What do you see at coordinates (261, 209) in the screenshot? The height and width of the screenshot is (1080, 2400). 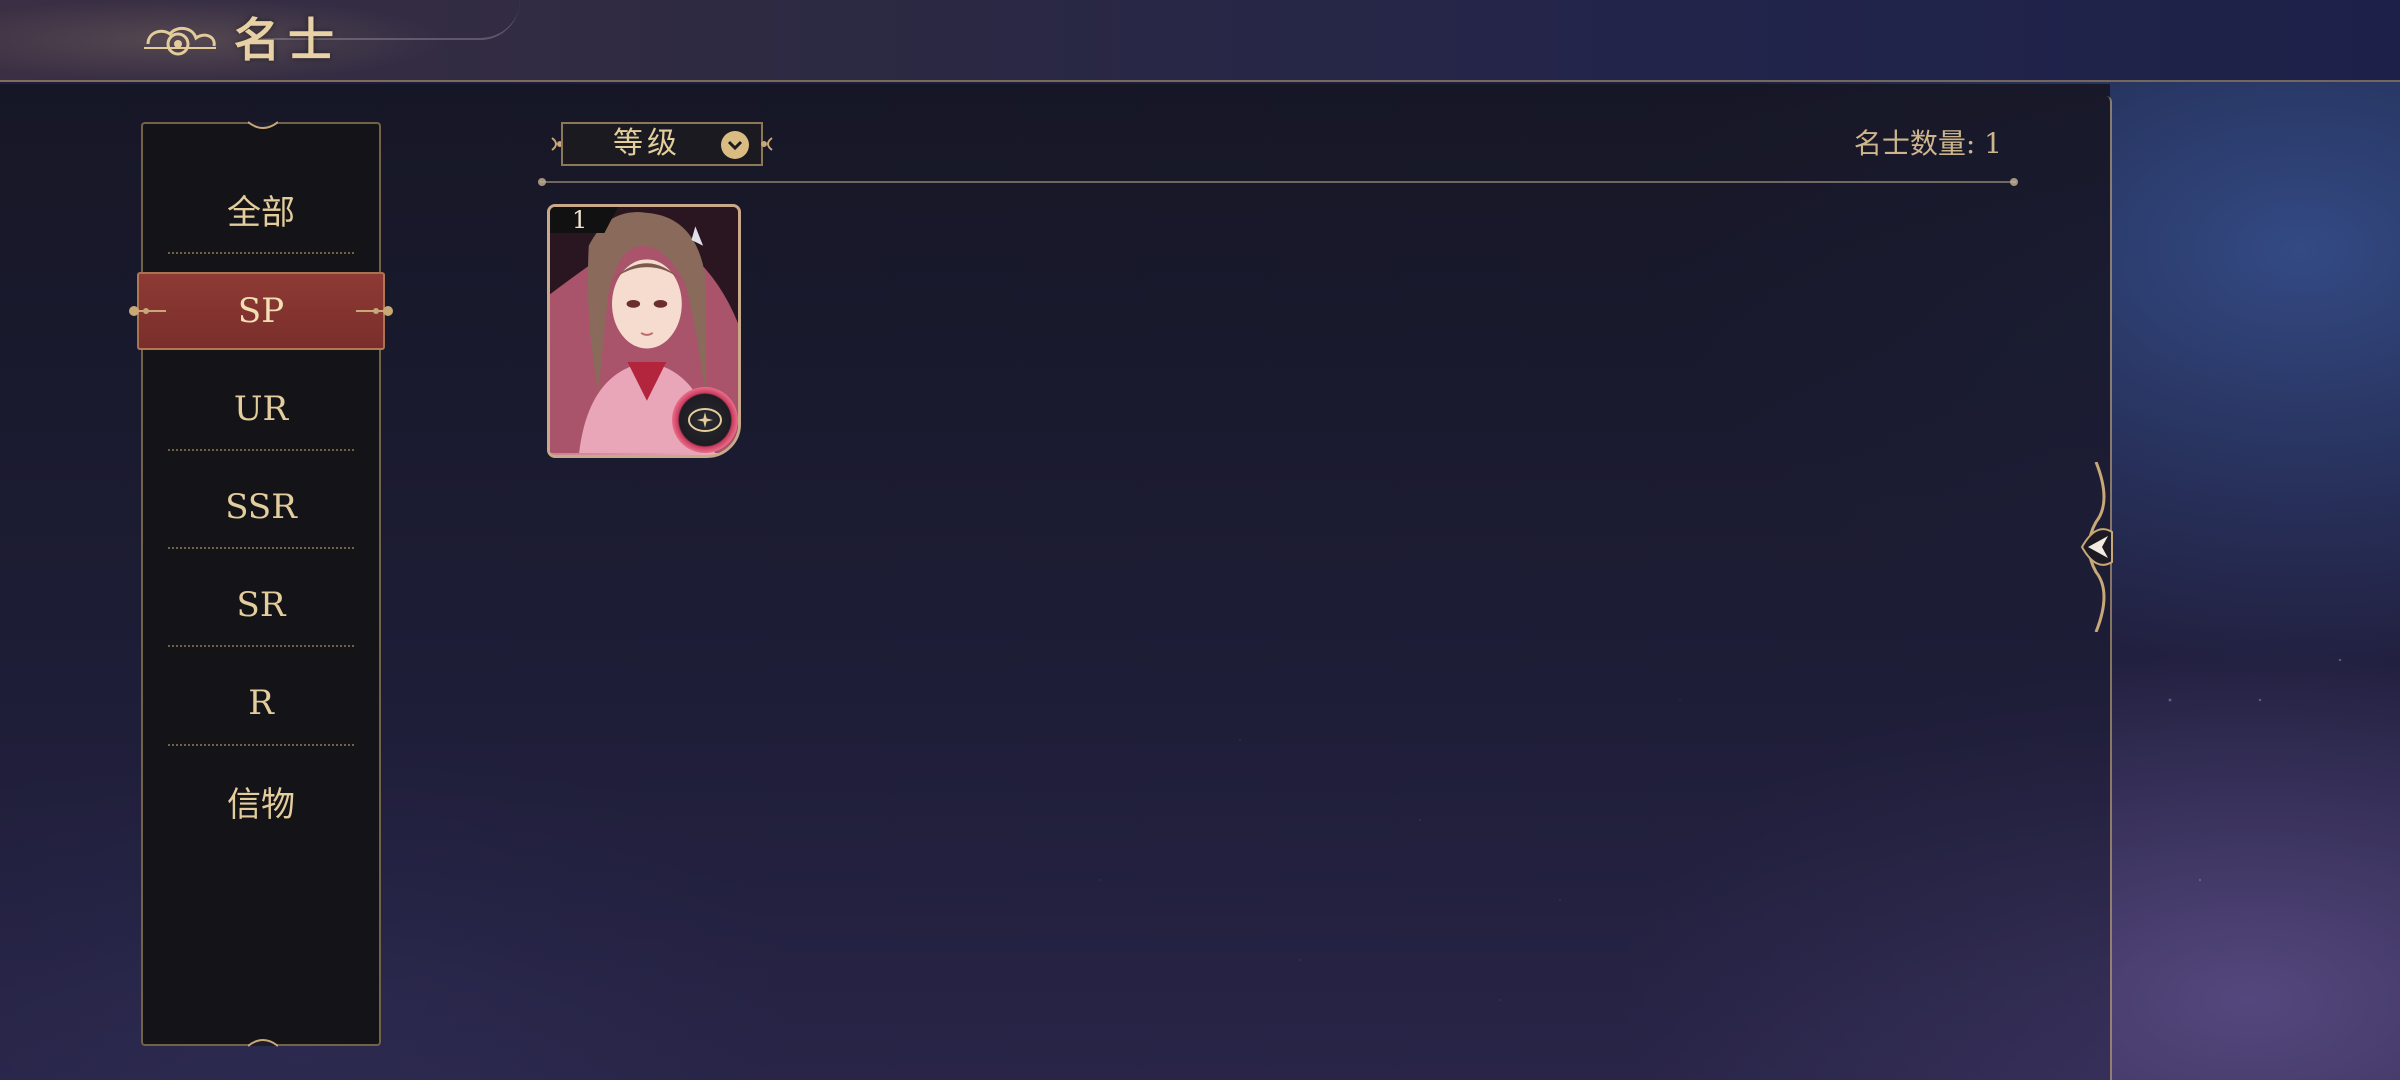 I see `sidebar-item-all: 全部` at bounding box center [261, 209].